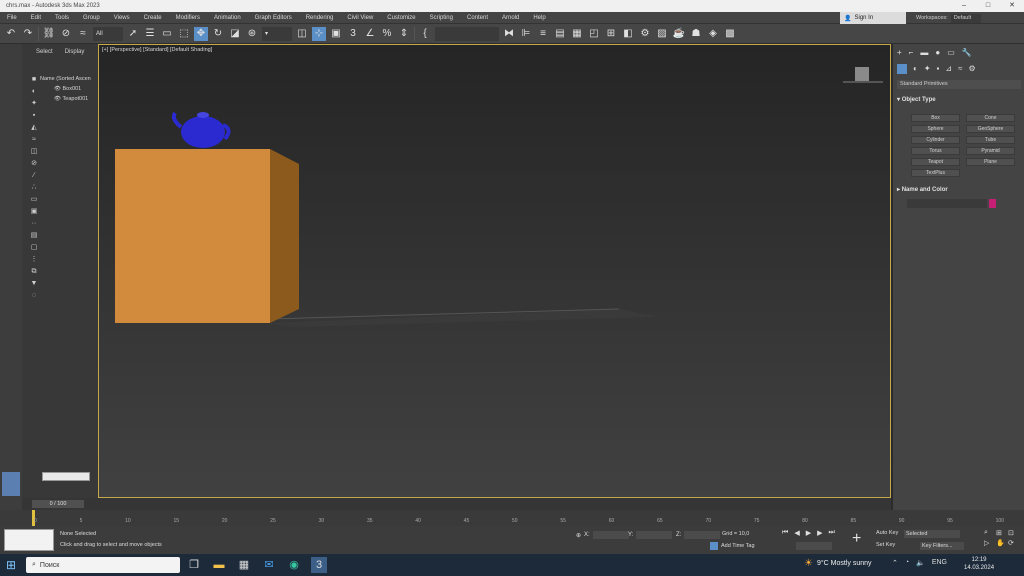  Describe the element at coordinates (34, 284) in the screenshot. I see `filter-funnel-icon: ▼` at that location.